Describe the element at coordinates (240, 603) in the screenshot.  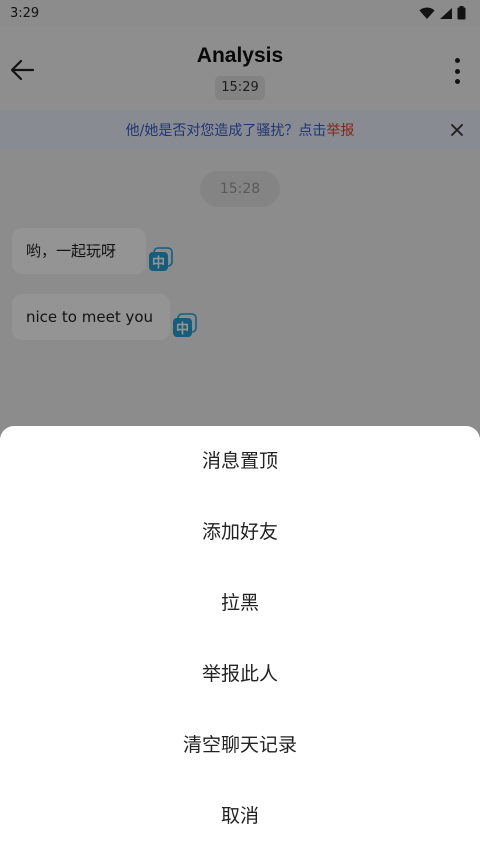
I see `block-option: 拉黑` at that location.